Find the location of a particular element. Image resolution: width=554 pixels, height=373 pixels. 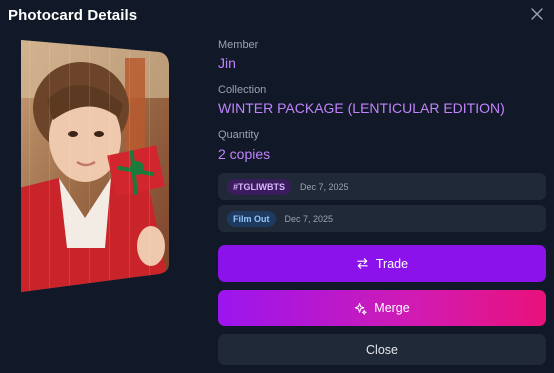

merge-label: Merge is located at coordinates (392, 308).